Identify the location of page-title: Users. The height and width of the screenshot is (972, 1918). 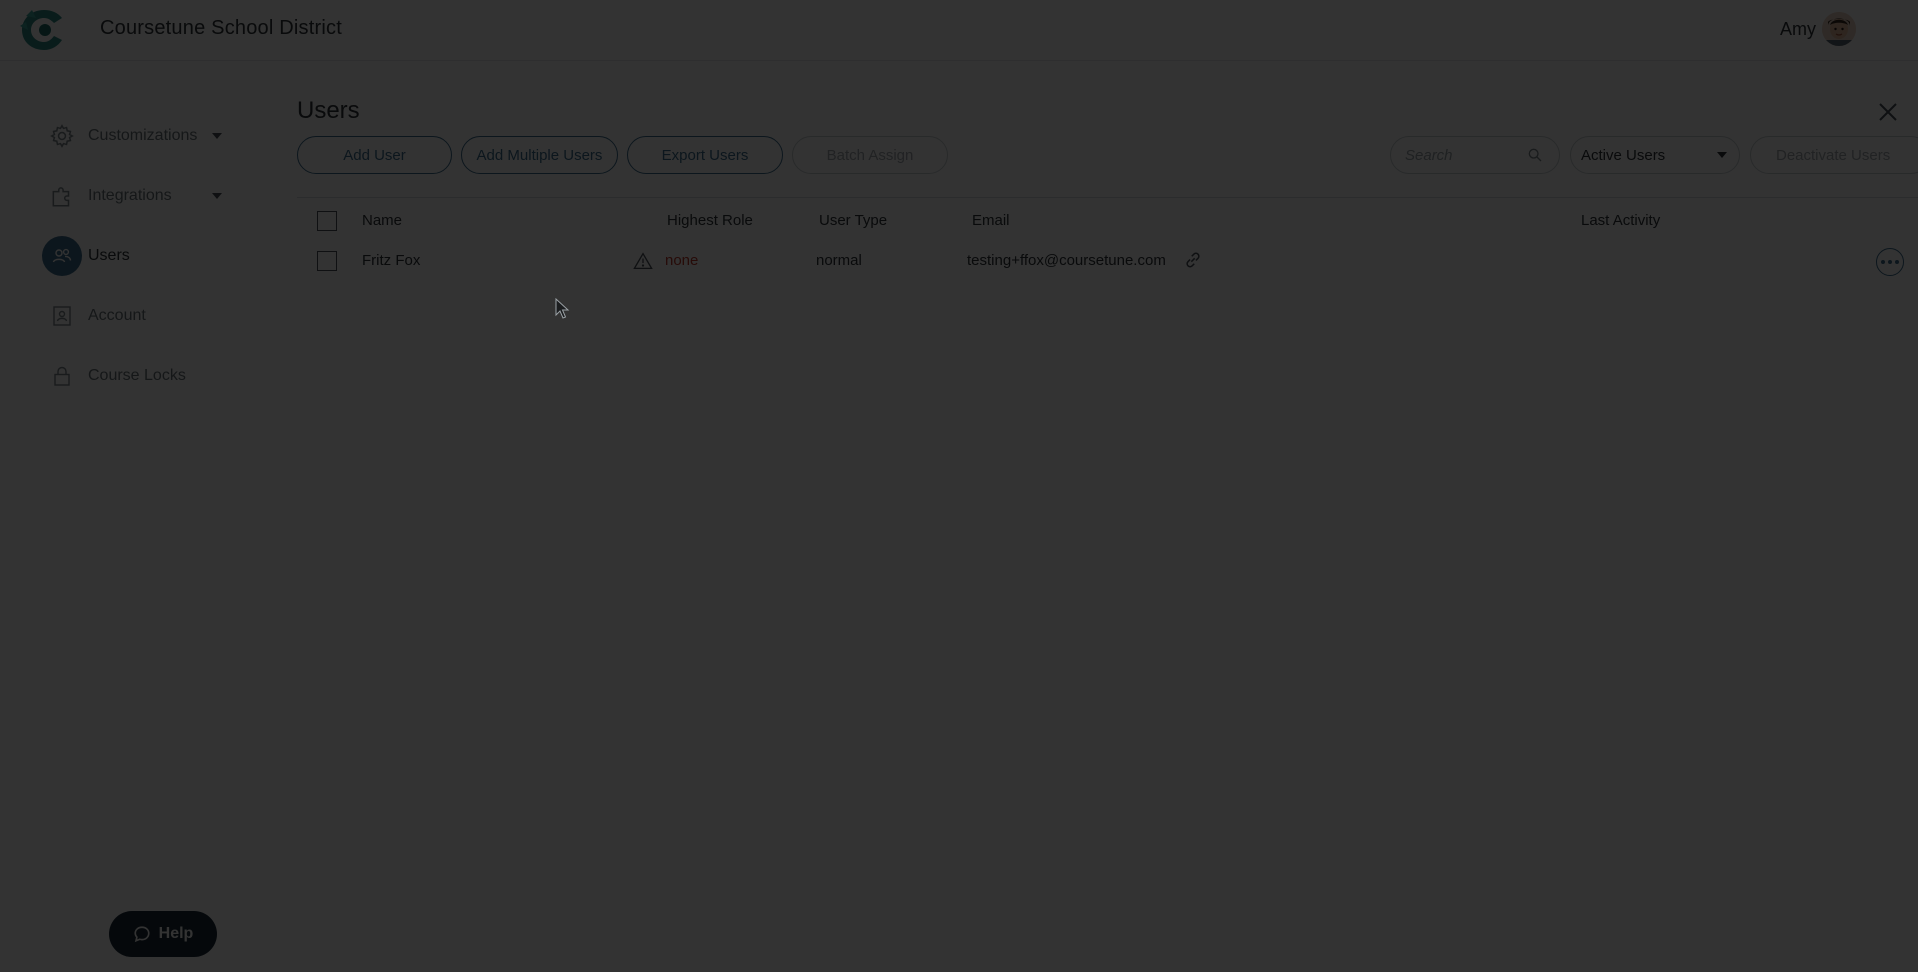
(328, 110).